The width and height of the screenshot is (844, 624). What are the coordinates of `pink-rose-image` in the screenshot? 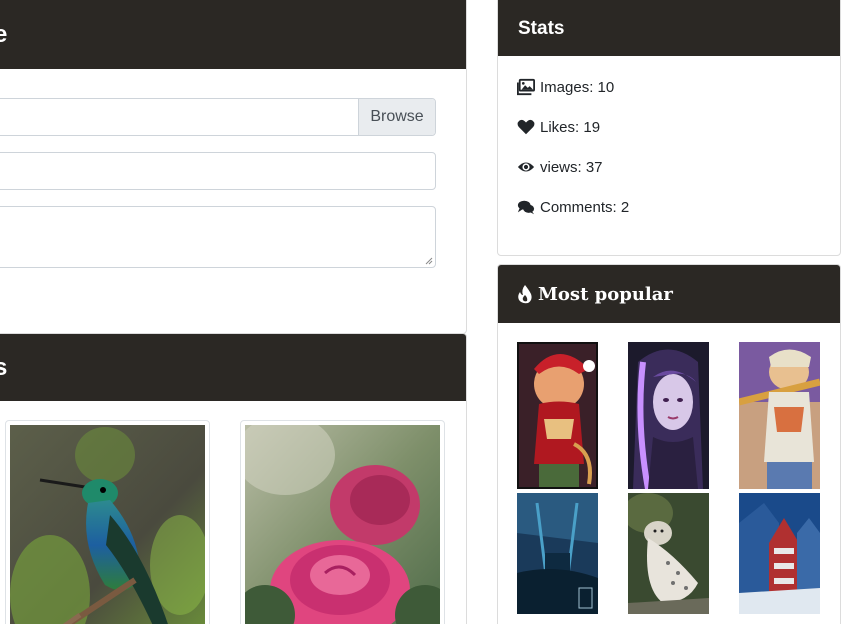 It's located at (342, 524).